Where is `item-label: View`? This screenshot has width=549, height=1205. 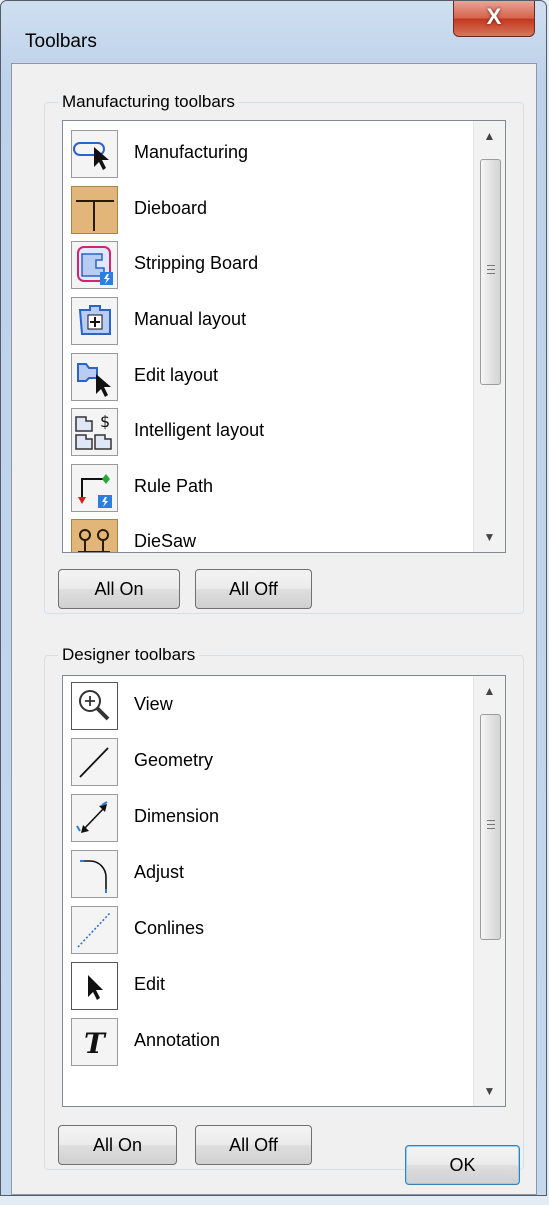 item-label: View is located at coordinates (153, 704).